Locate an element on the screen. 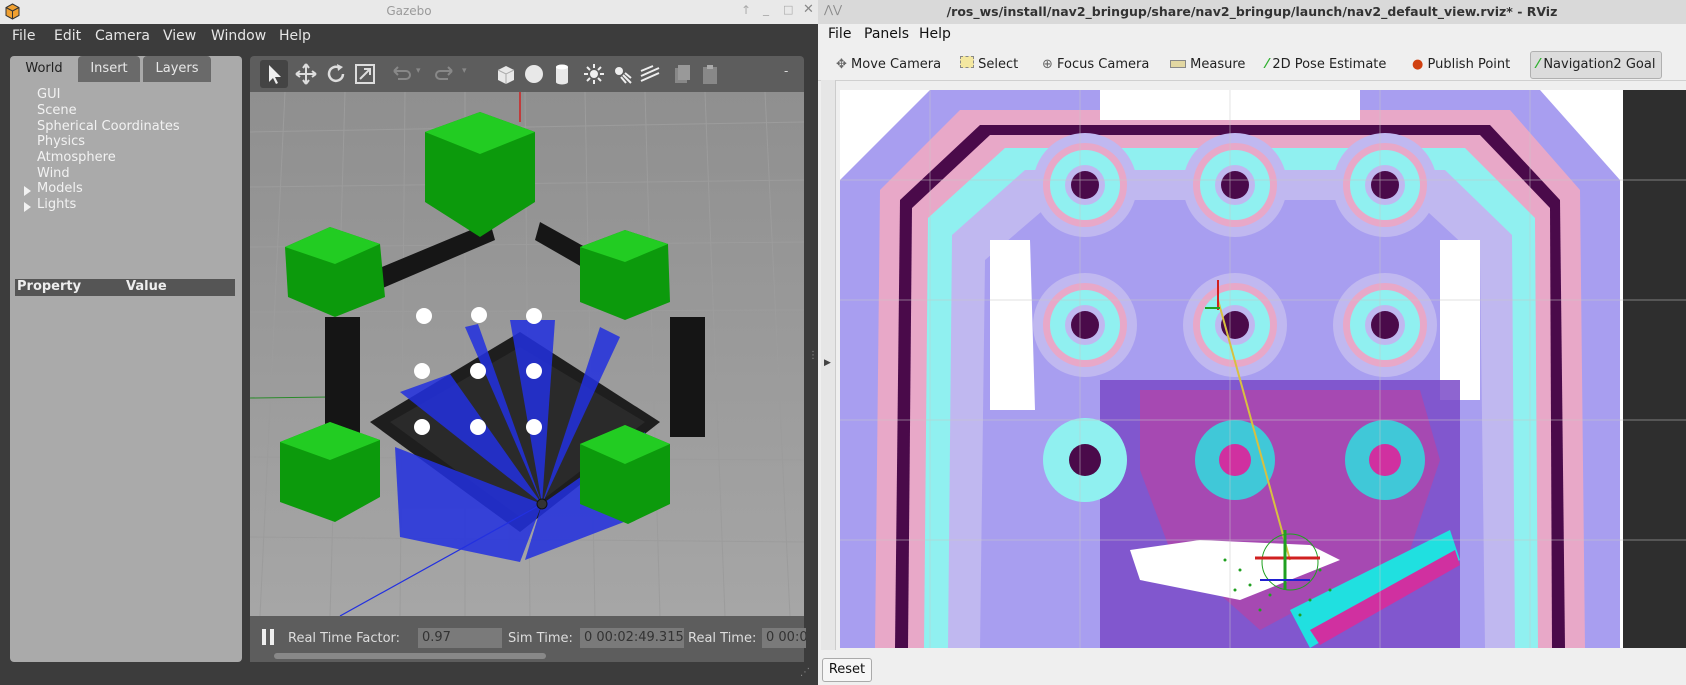 This screenshot has height=685, width=1686. property-column-header: Property is located at coordinates (49, 286).